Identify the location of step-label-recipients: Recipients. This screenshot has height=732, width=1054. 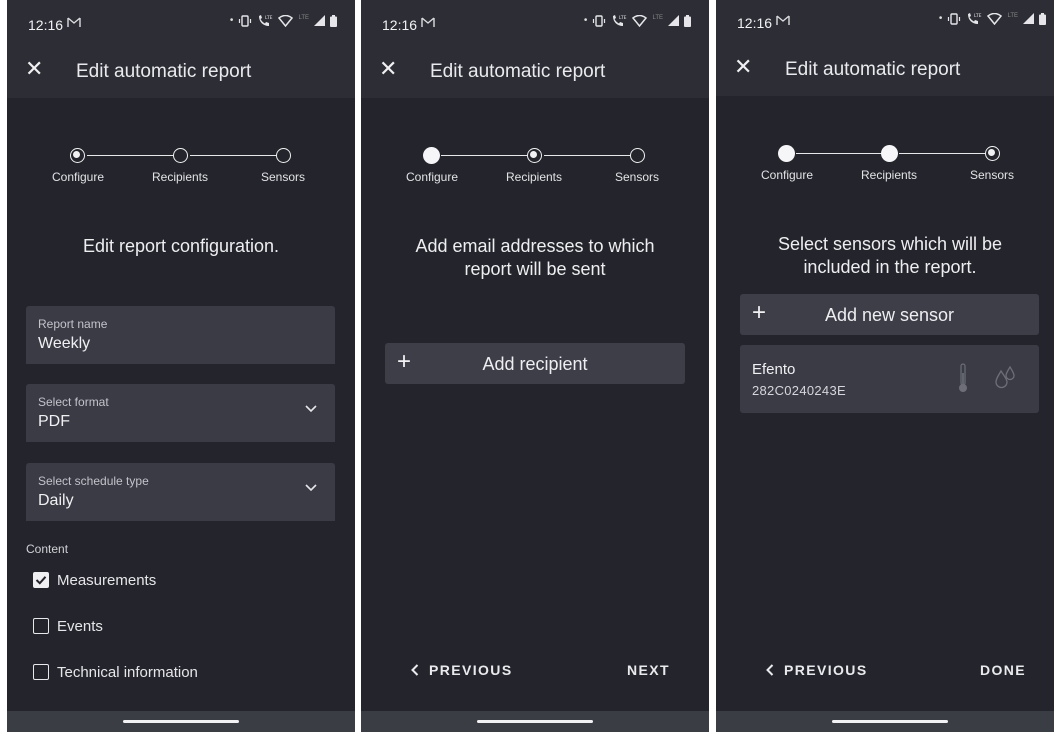
(889, 175).